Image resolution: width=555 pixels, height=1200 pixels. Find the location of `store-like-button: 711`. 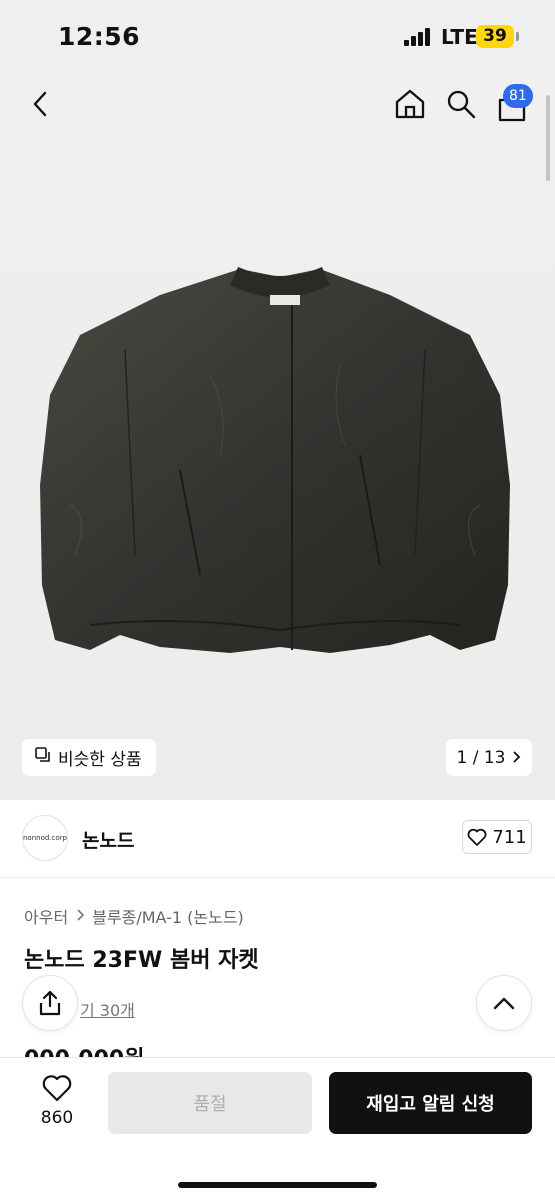

store-like-button: 711 is located at coordinates (497, 837).